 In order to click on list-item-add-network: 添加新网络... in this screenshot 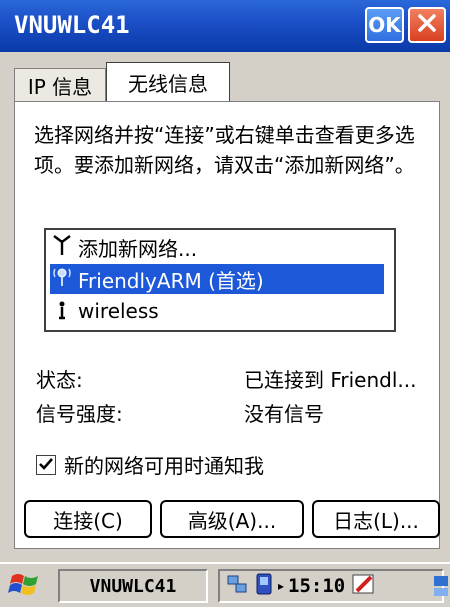, I will do `click(123, 247)`.